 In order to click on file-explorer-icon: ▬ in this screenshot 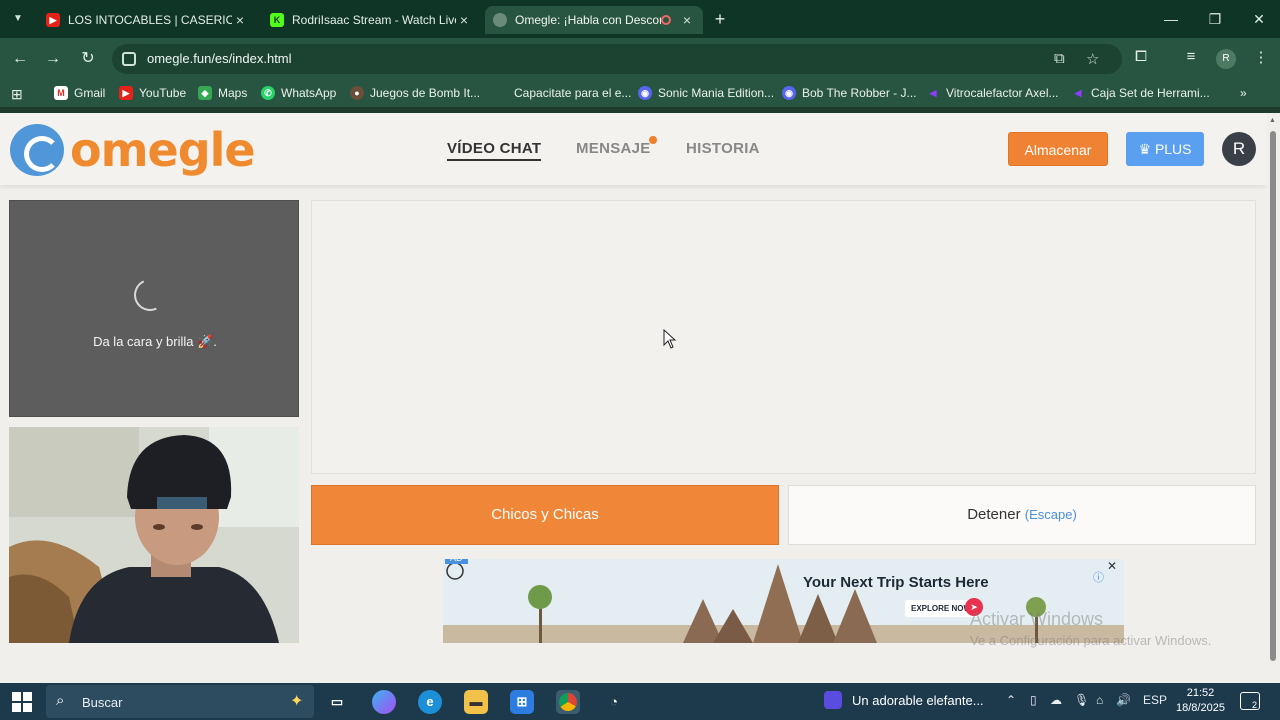, I will do `click(476, 702)`.